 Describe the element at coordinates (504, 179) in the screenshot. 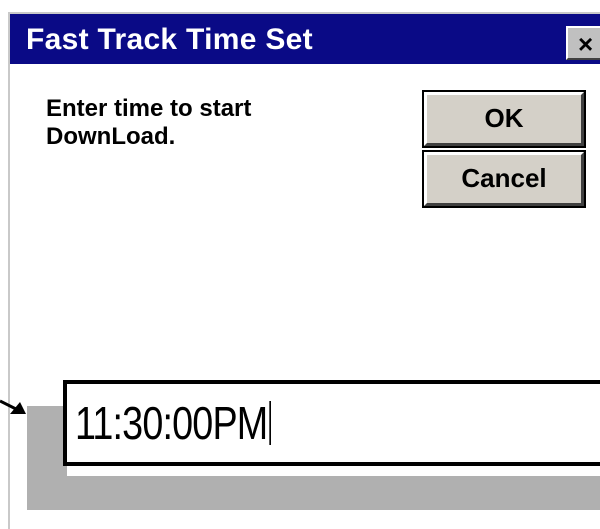

I see `cancel-button: Cancel` at that location.